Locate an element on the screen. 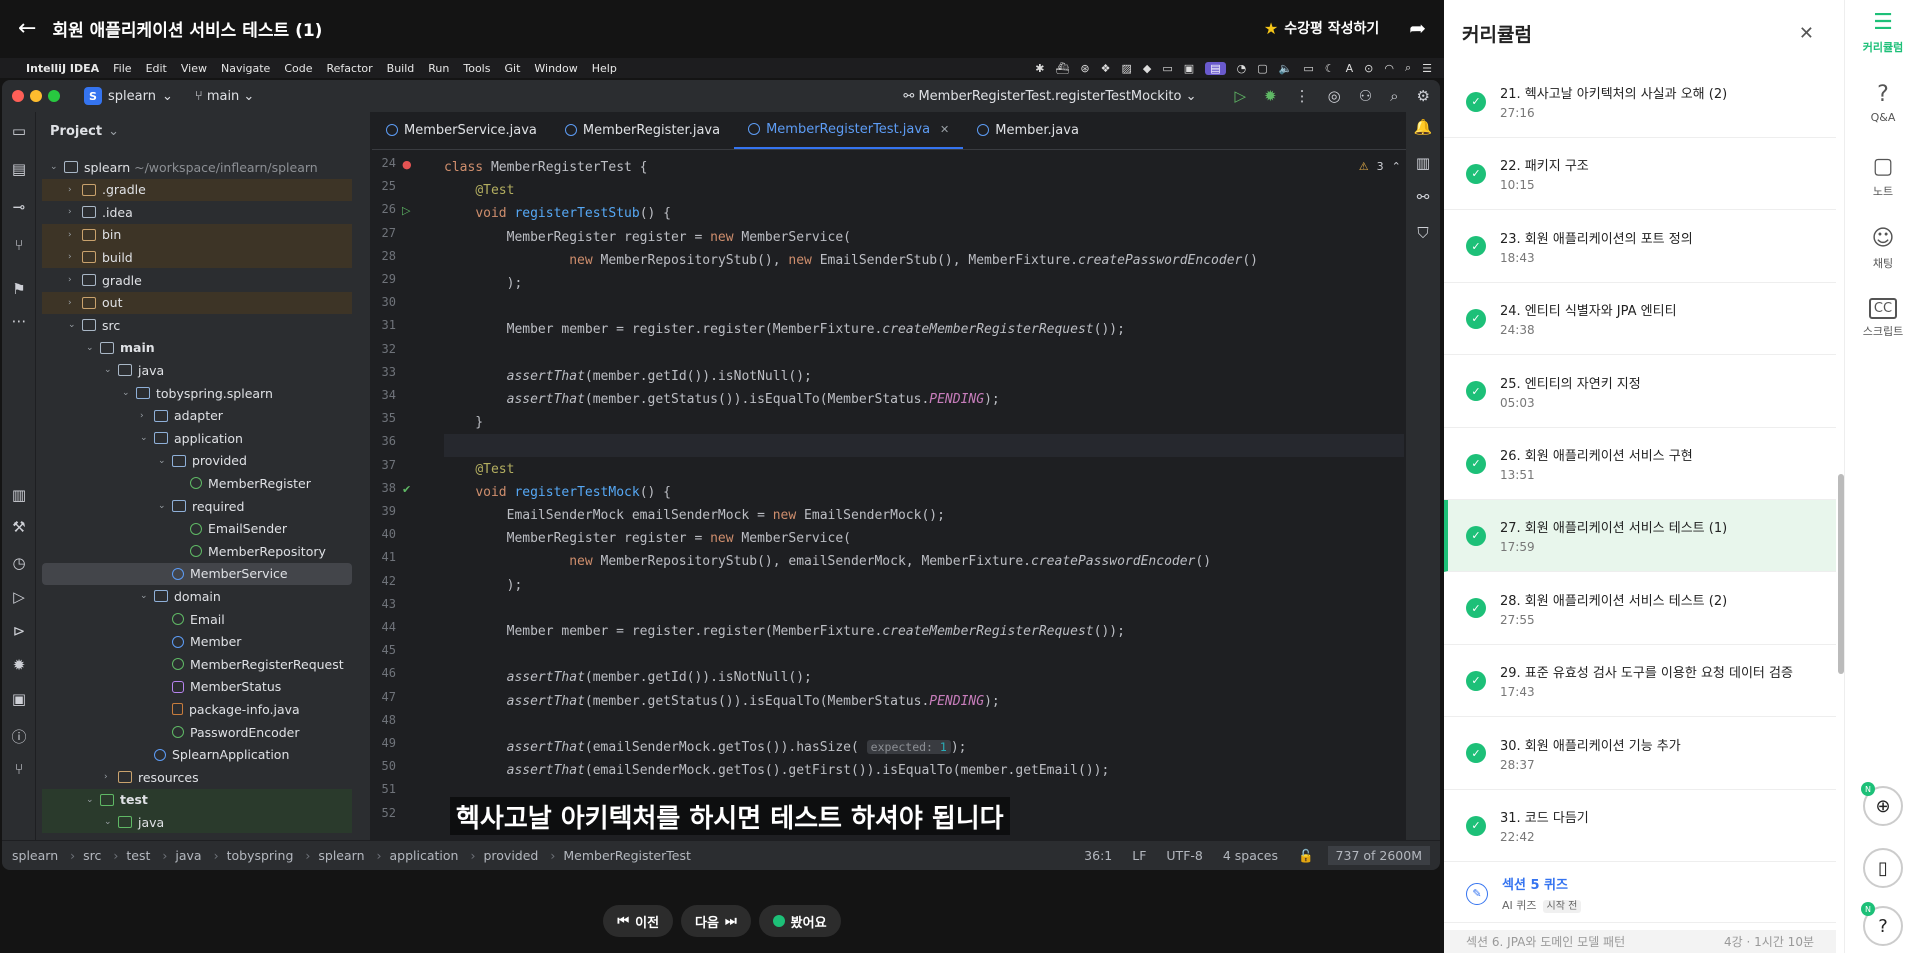 The width and height of the screenshot is (1920, 953). add-user-icon: ⚇ is located at coordinates (1365, 96).